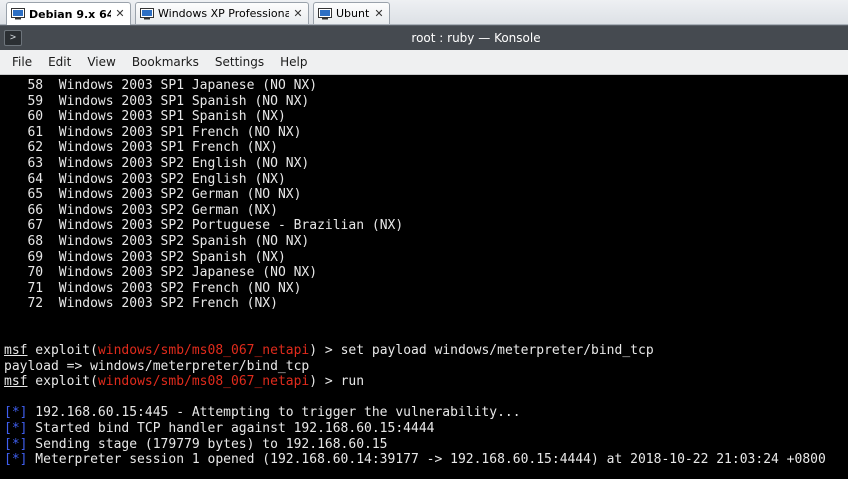  I want to click on target-number: 60, so click(35, 117).